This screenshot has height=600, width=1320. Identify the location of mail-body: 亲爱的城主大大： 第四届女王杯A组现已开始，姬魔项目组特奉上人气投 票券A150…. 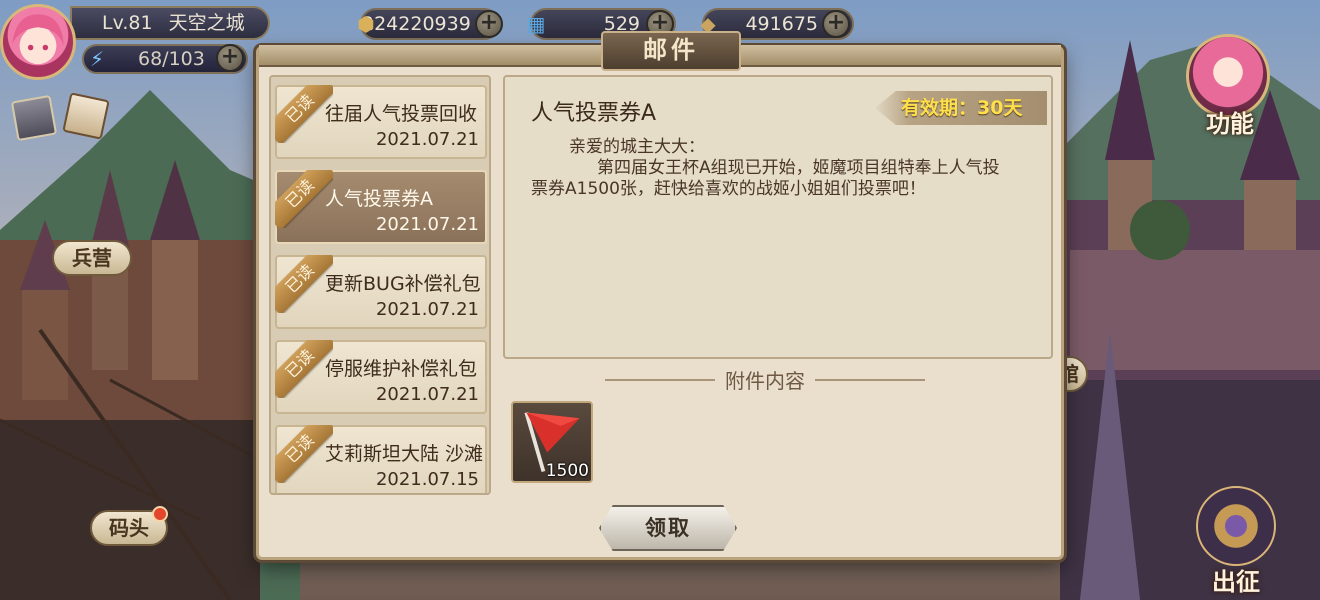
(787, 168).